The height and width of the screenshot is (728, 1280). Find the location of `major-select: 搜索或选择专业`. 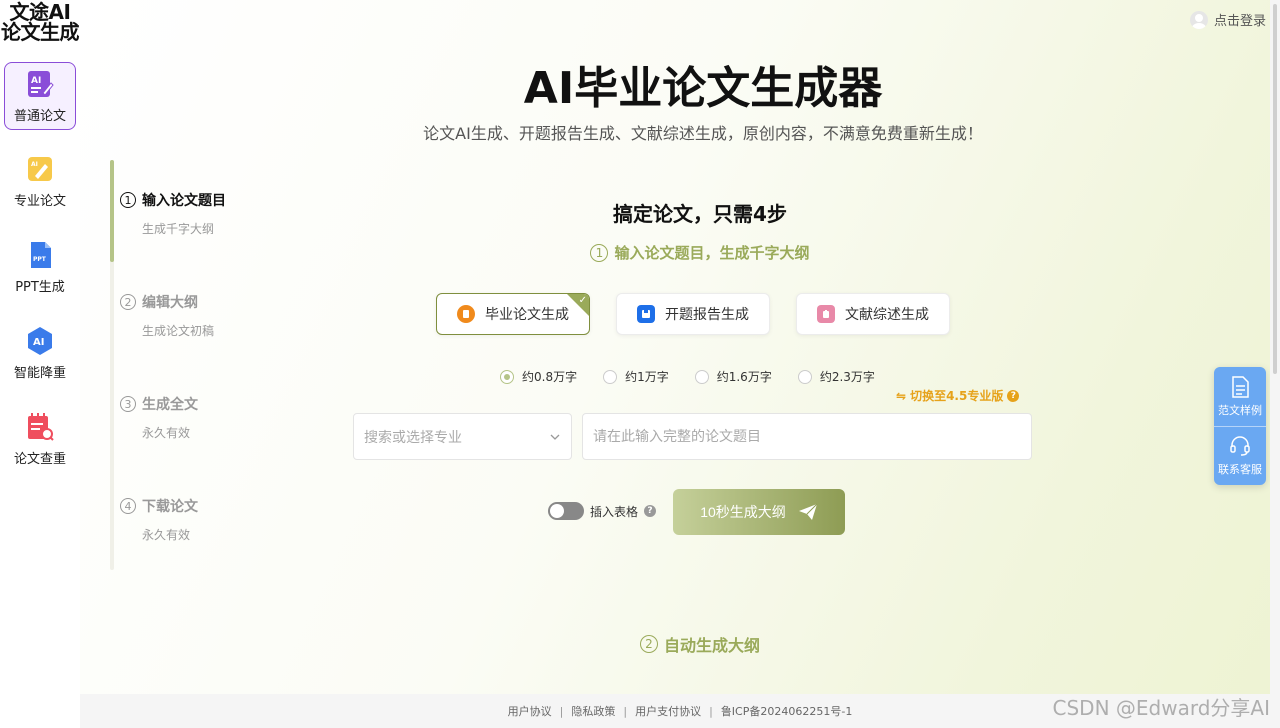

major-select: 搜索或选择专业 is located at coordinates (462, 436).